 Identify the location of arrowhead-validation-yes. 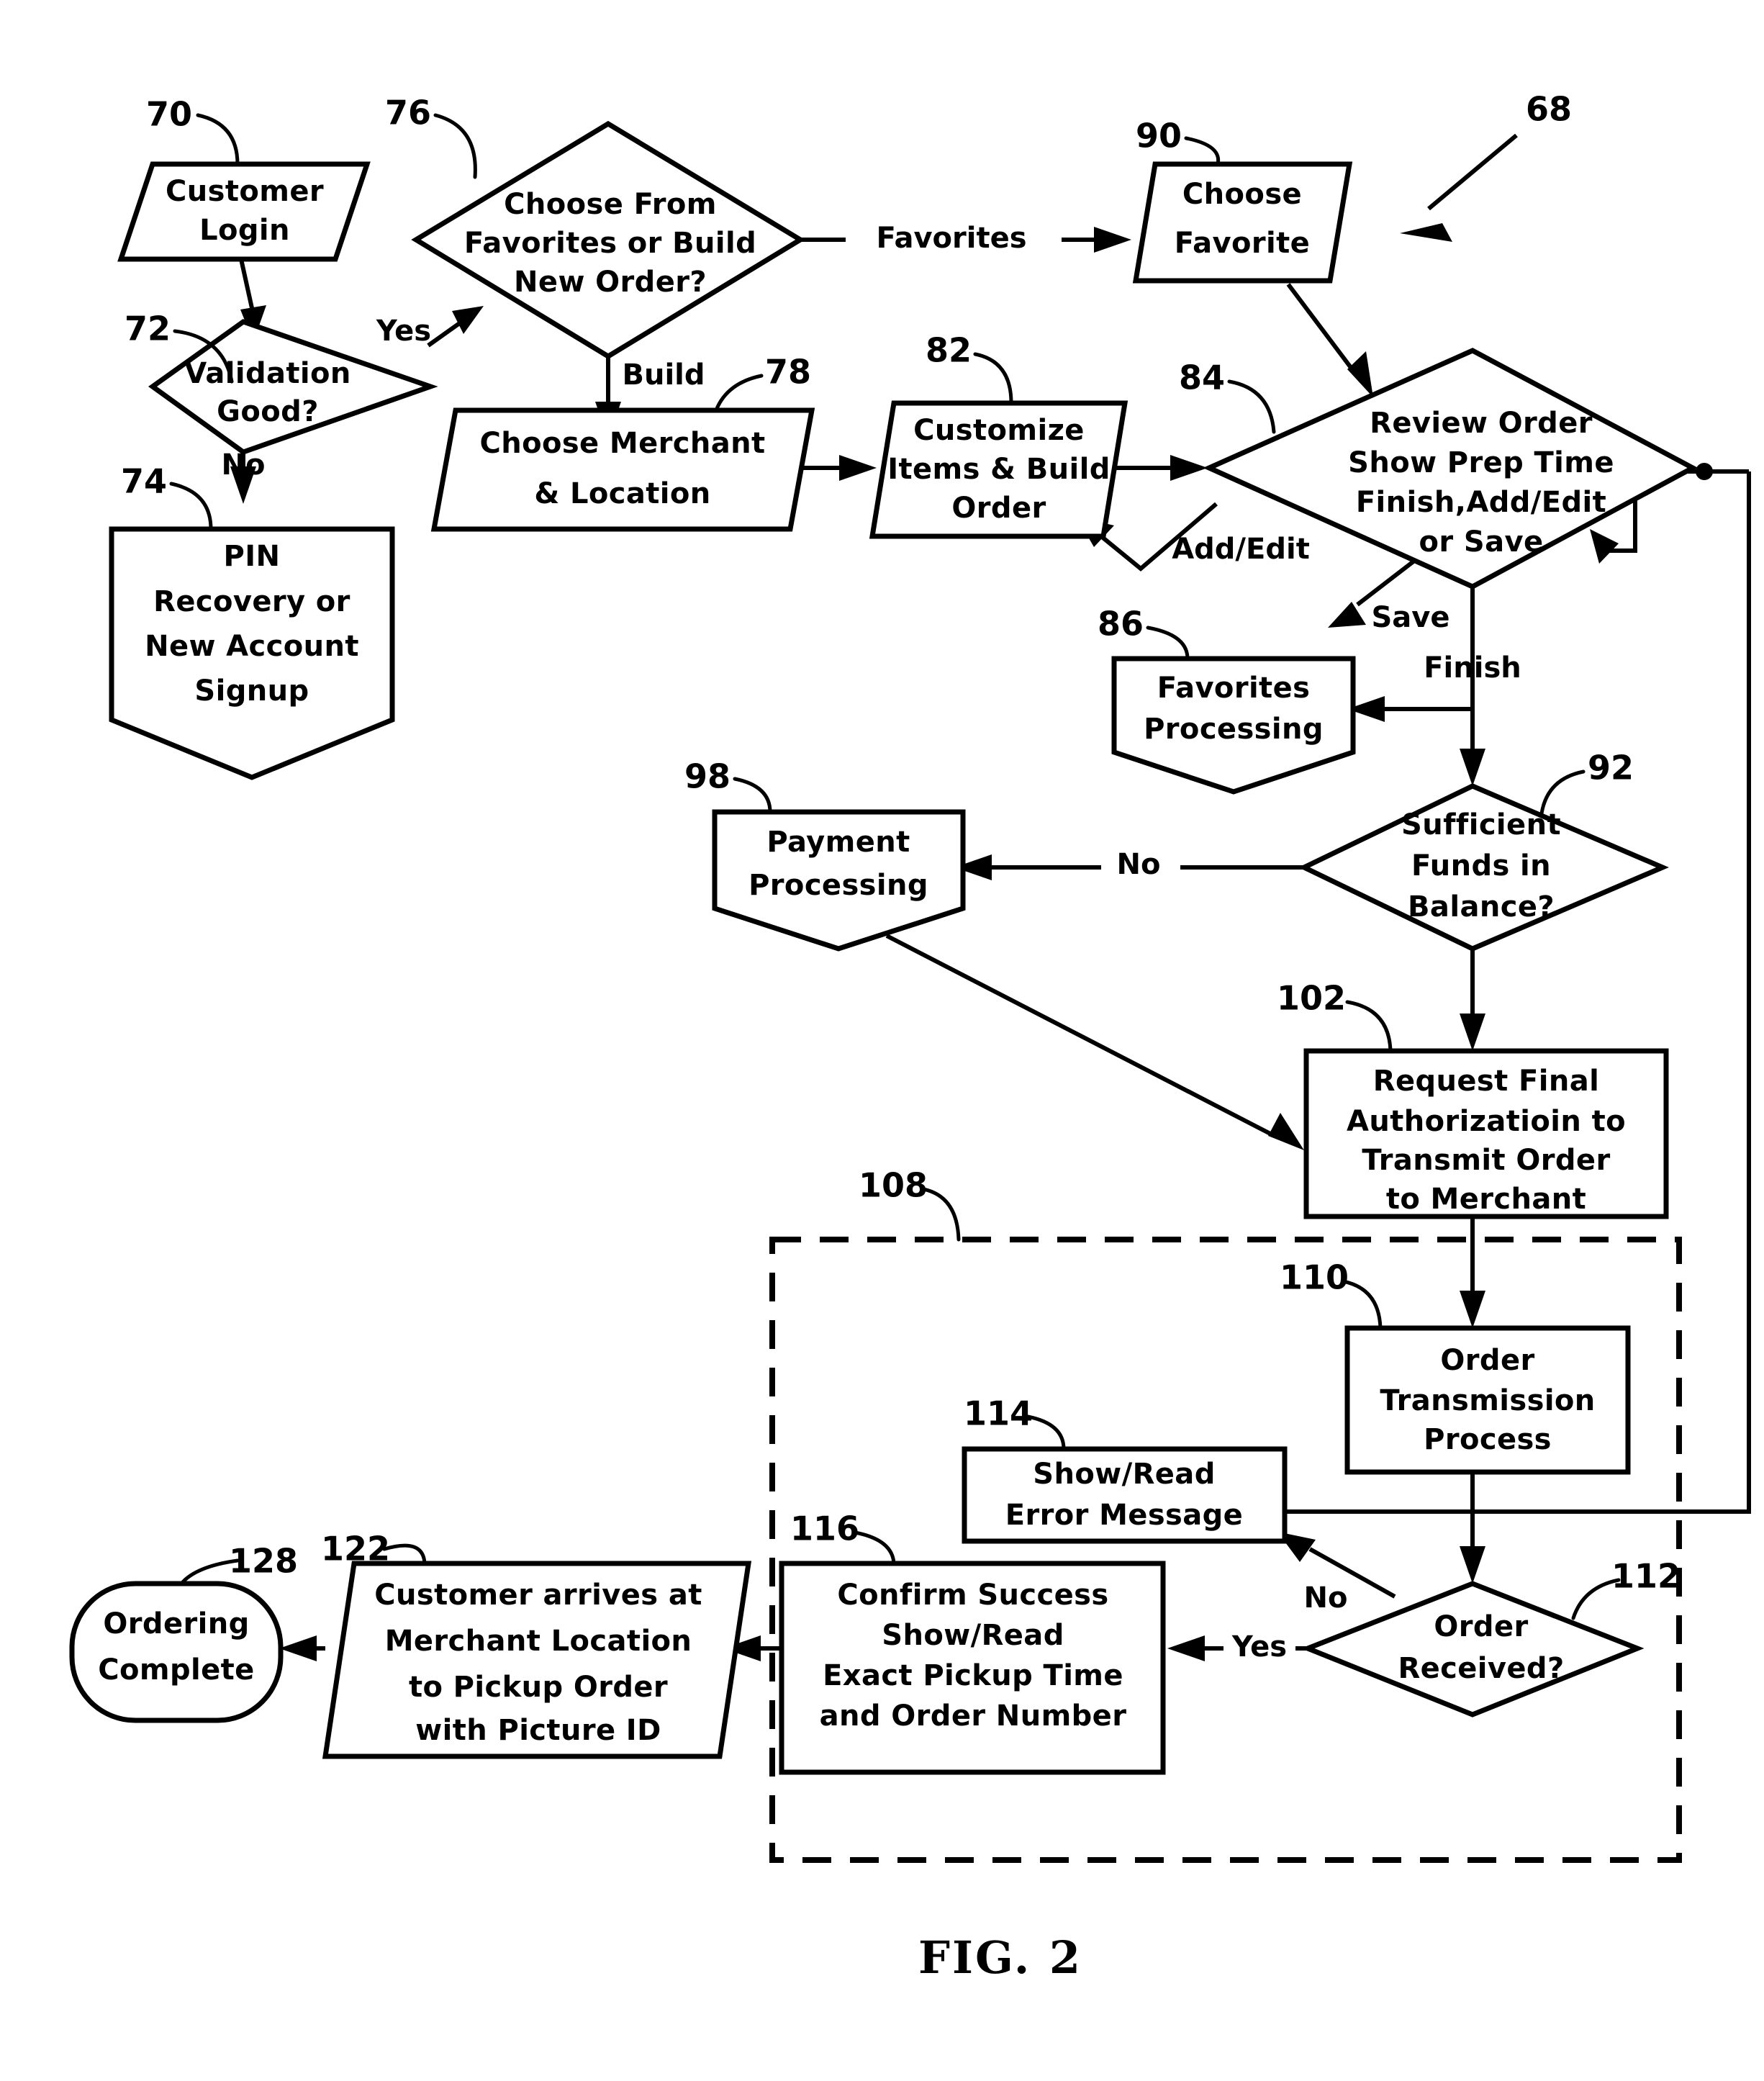
(468, 320).